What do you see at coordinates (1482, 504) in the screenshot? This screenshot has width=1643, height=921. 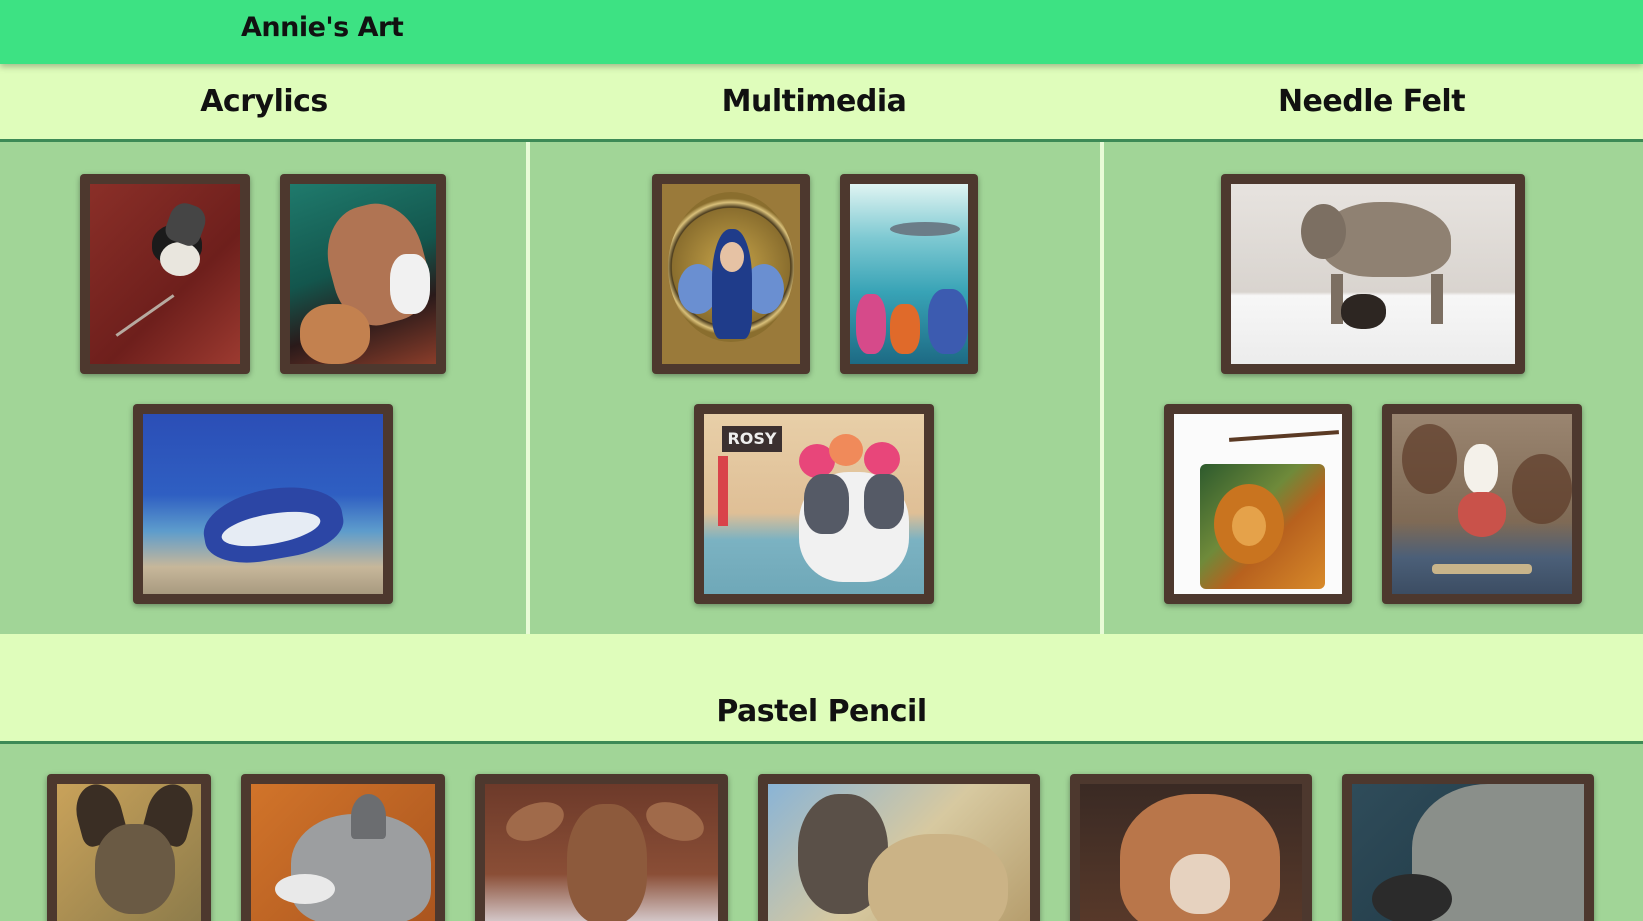 I see `artwork-felt-bunny` at bounding box center [1482, 504].